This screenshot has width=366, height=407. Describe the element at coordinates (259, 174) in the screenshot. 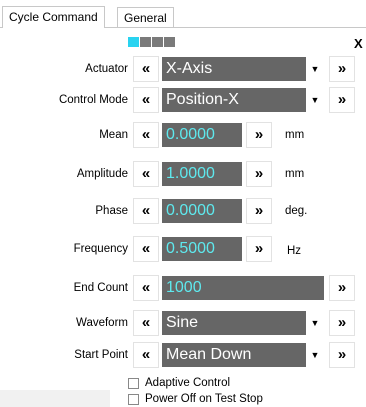

I see `amplitude-next-button: »` at that location.